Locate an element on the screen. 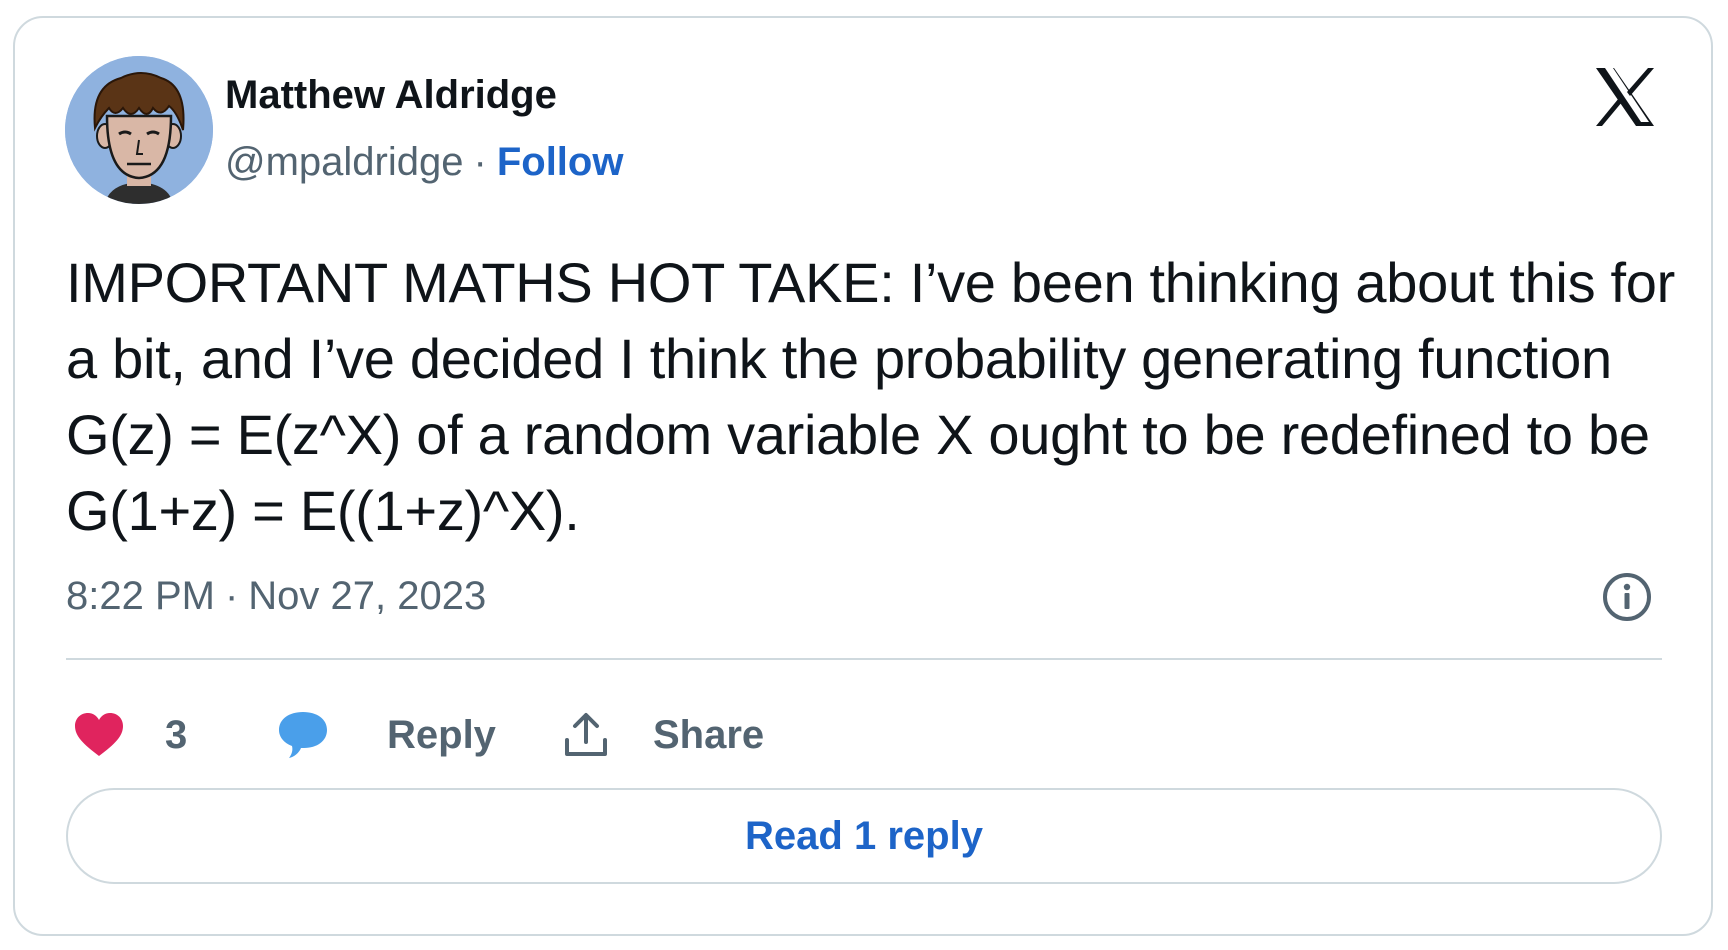 This screenshot has height=950, width=1728. read-replies-label: Read 1 reply is located at coordinates (864, 835).